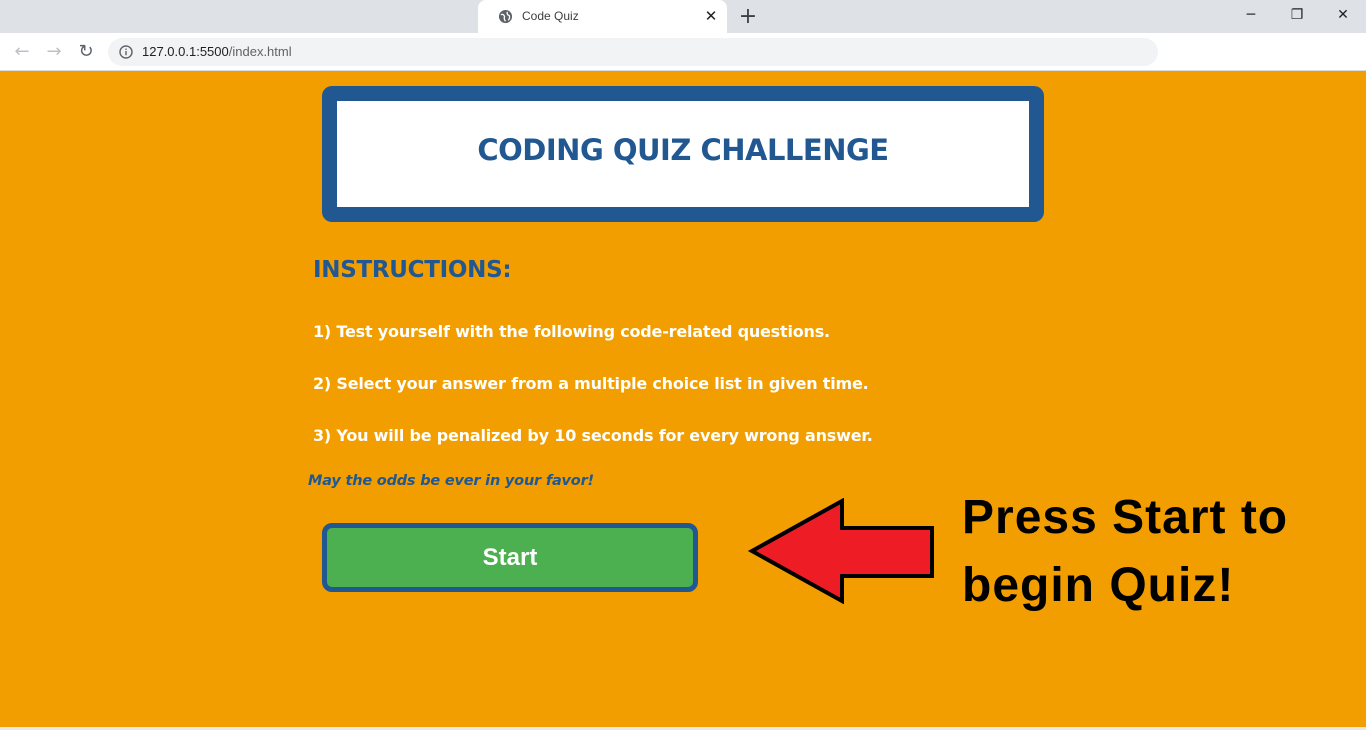 The image size is (1366, 730). I want to click on header-box: CODING QUIZ CHALLENGE, so click(683, 154).